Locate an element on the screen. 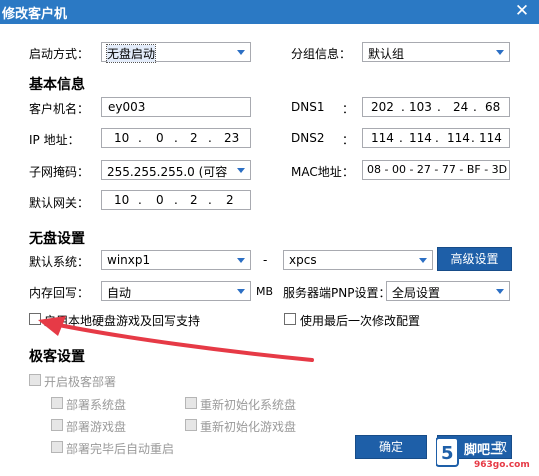  watermark-domain: 963go.com is located at coordinates (502, 465).